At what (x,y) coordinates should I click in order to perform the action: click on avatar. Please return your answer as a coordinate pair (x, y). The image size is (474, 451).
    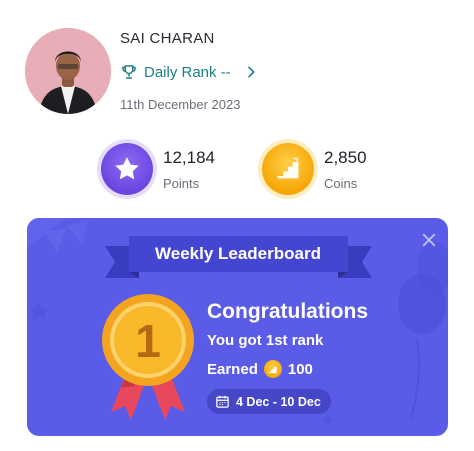
    Looking at the image, I should click on (68, 71).